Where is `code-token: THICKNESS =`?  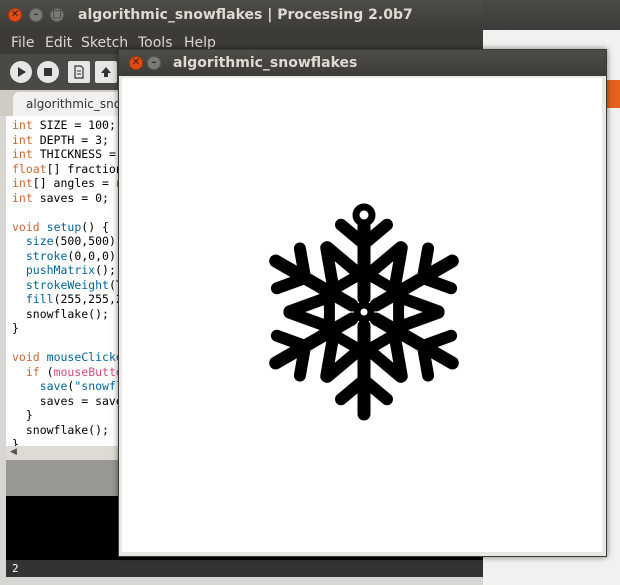
code-token: THICKNESS = is located at coordinates (74, 154).